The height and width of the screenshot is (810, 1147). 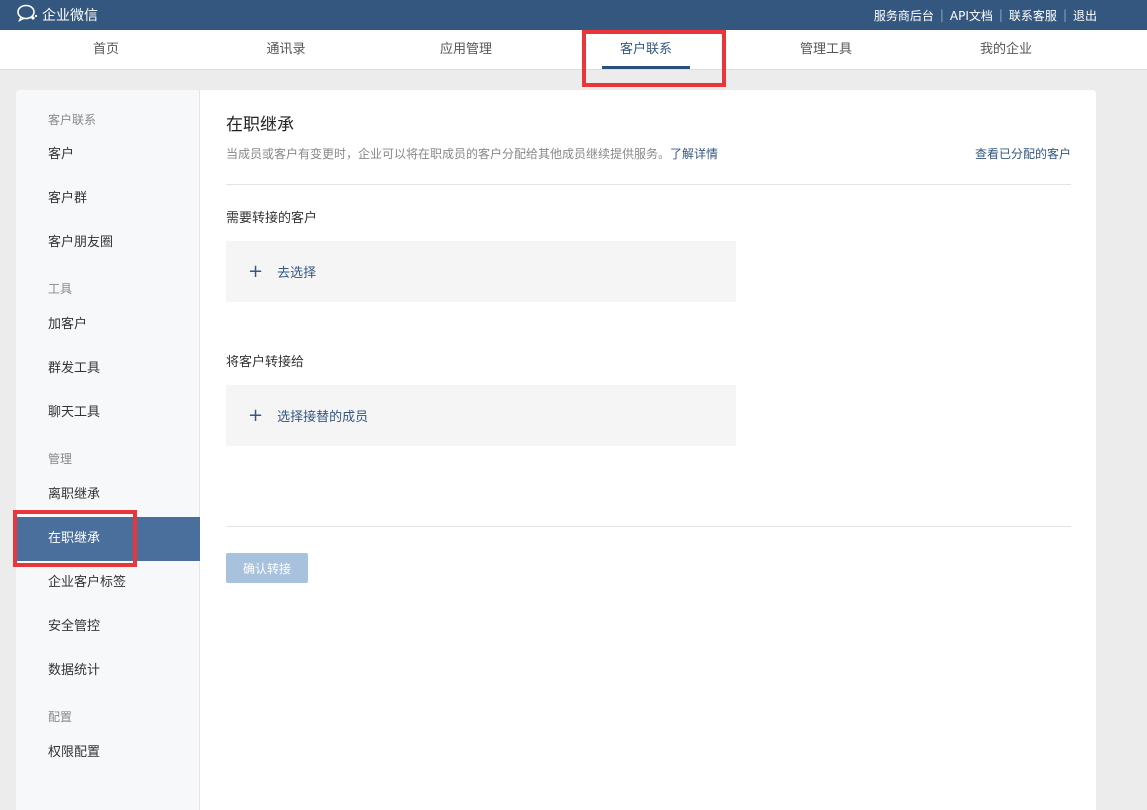 What do you see at coordinates (267, 568) in the screenshot?
I see `confirm-transfer-button: 确认转接` at bounding box center [267, 568].